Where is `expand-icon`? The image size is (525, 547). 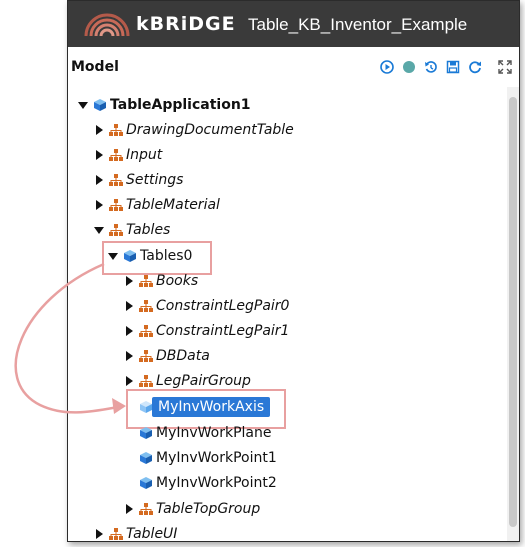 expand-icon is located at coordinates (504, 68).